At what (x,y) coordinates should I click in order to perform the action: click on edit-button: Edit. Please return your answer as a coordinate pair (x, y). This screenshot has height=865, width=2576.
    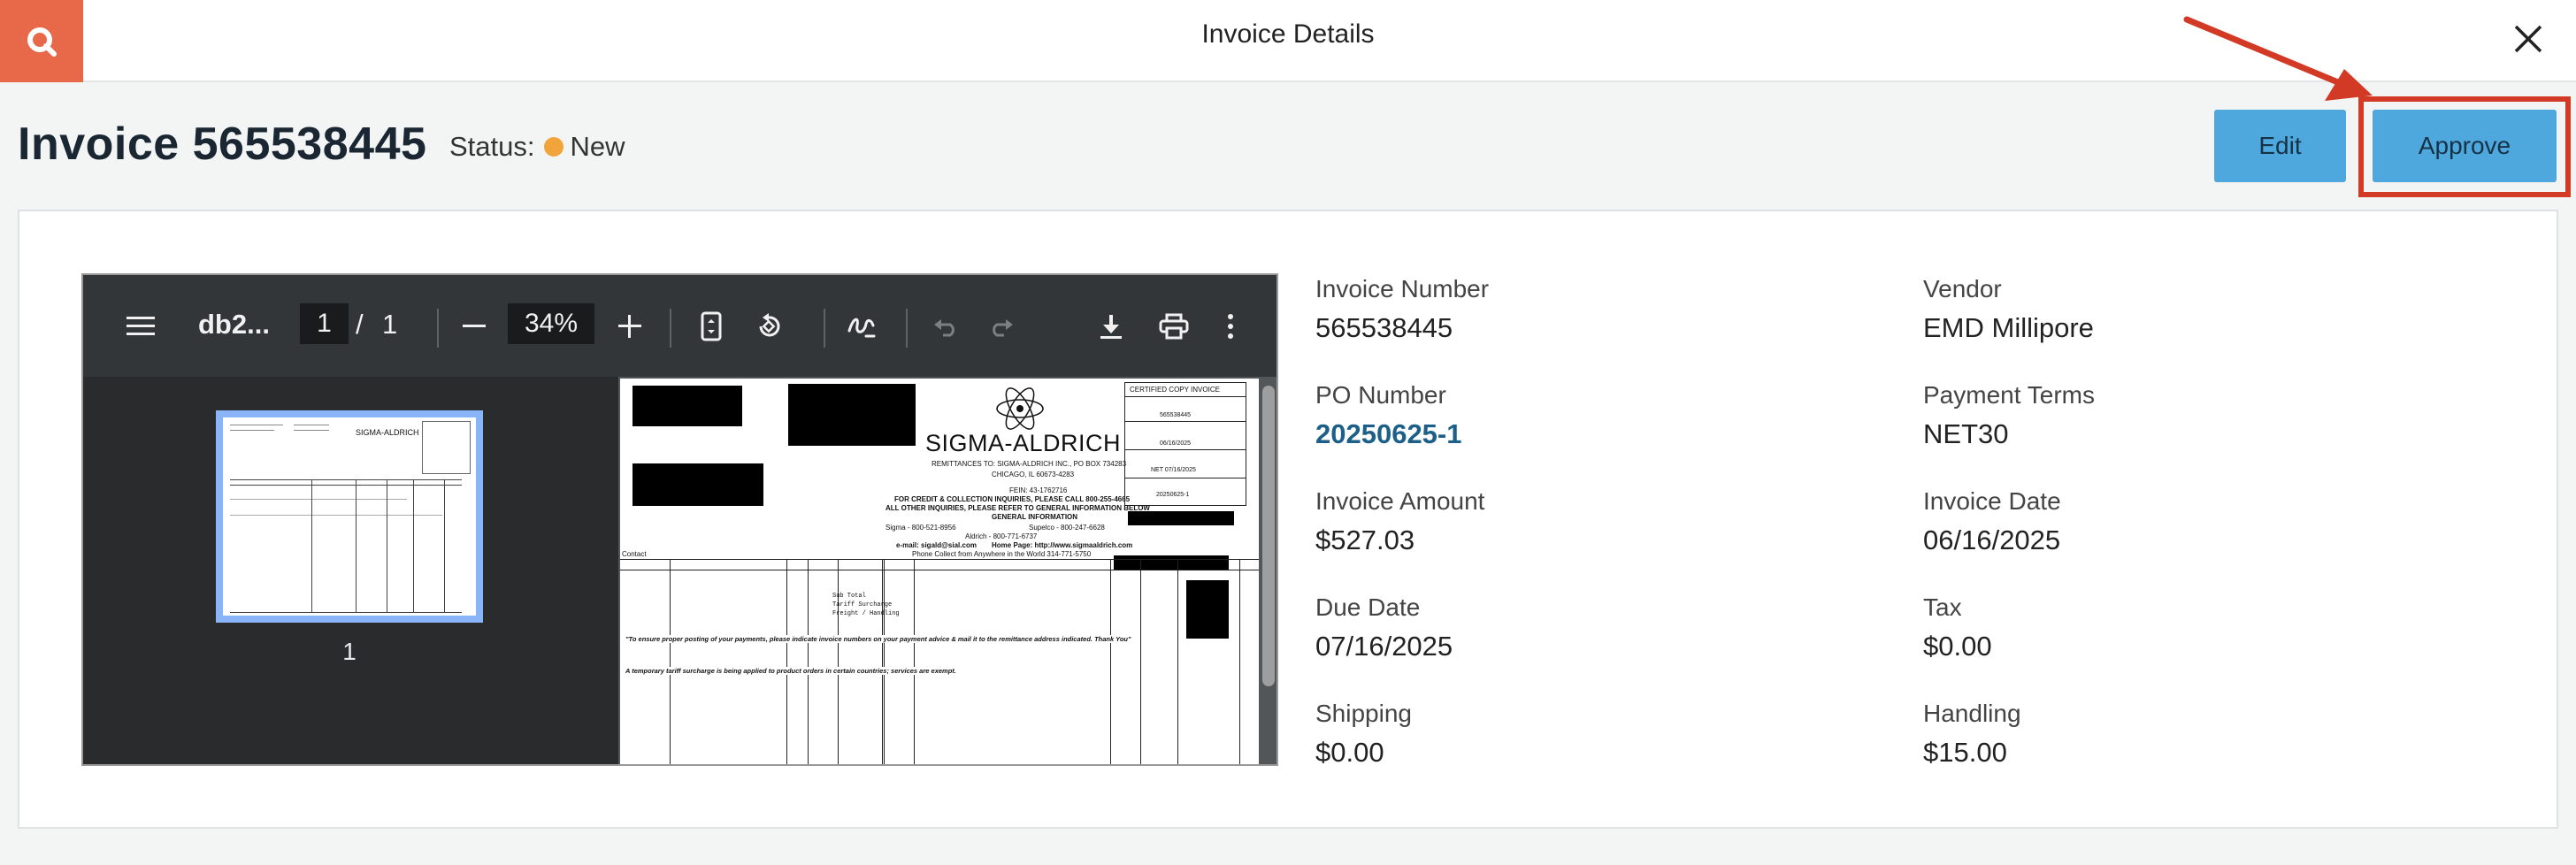
    Looking at the image, I should click on (2280, 146).